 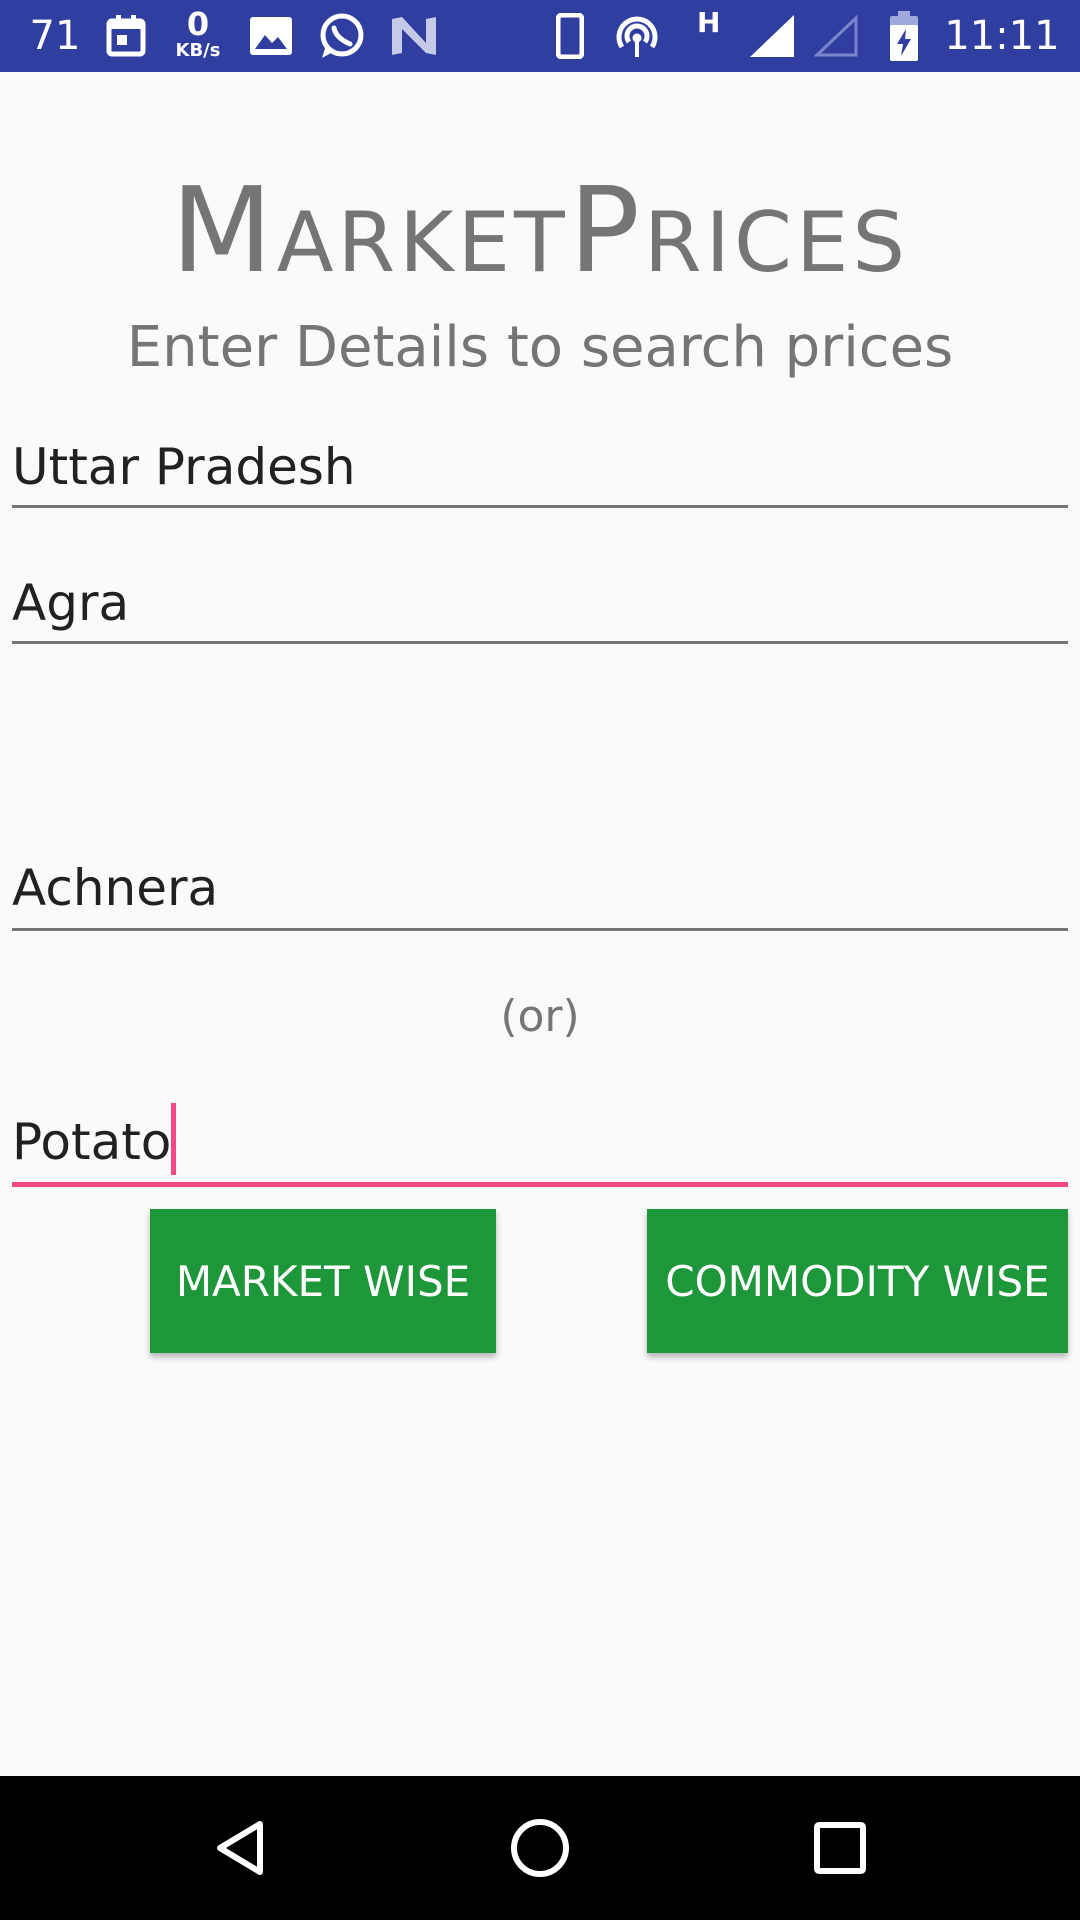 What do you see at coordinates (540, 888) in the screenshot?
I see `market-input` at bounding box center [540, 888].